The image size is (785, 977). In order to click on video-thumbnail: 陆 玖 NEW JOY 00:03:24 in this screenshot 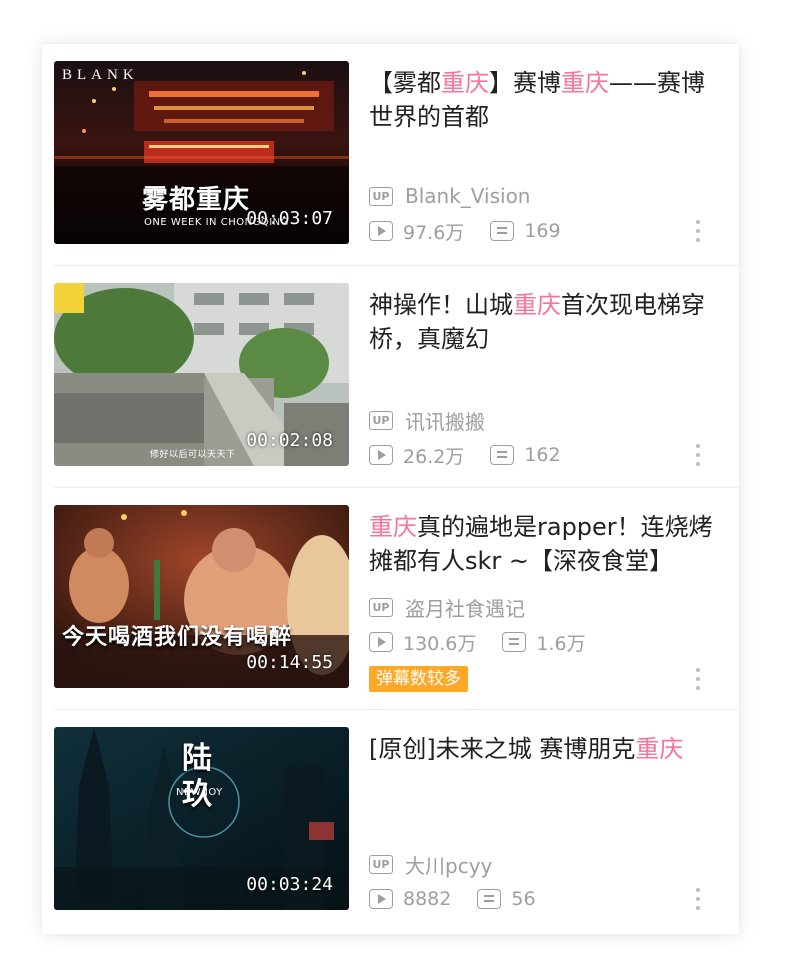, I will do `click(201, 818)`.